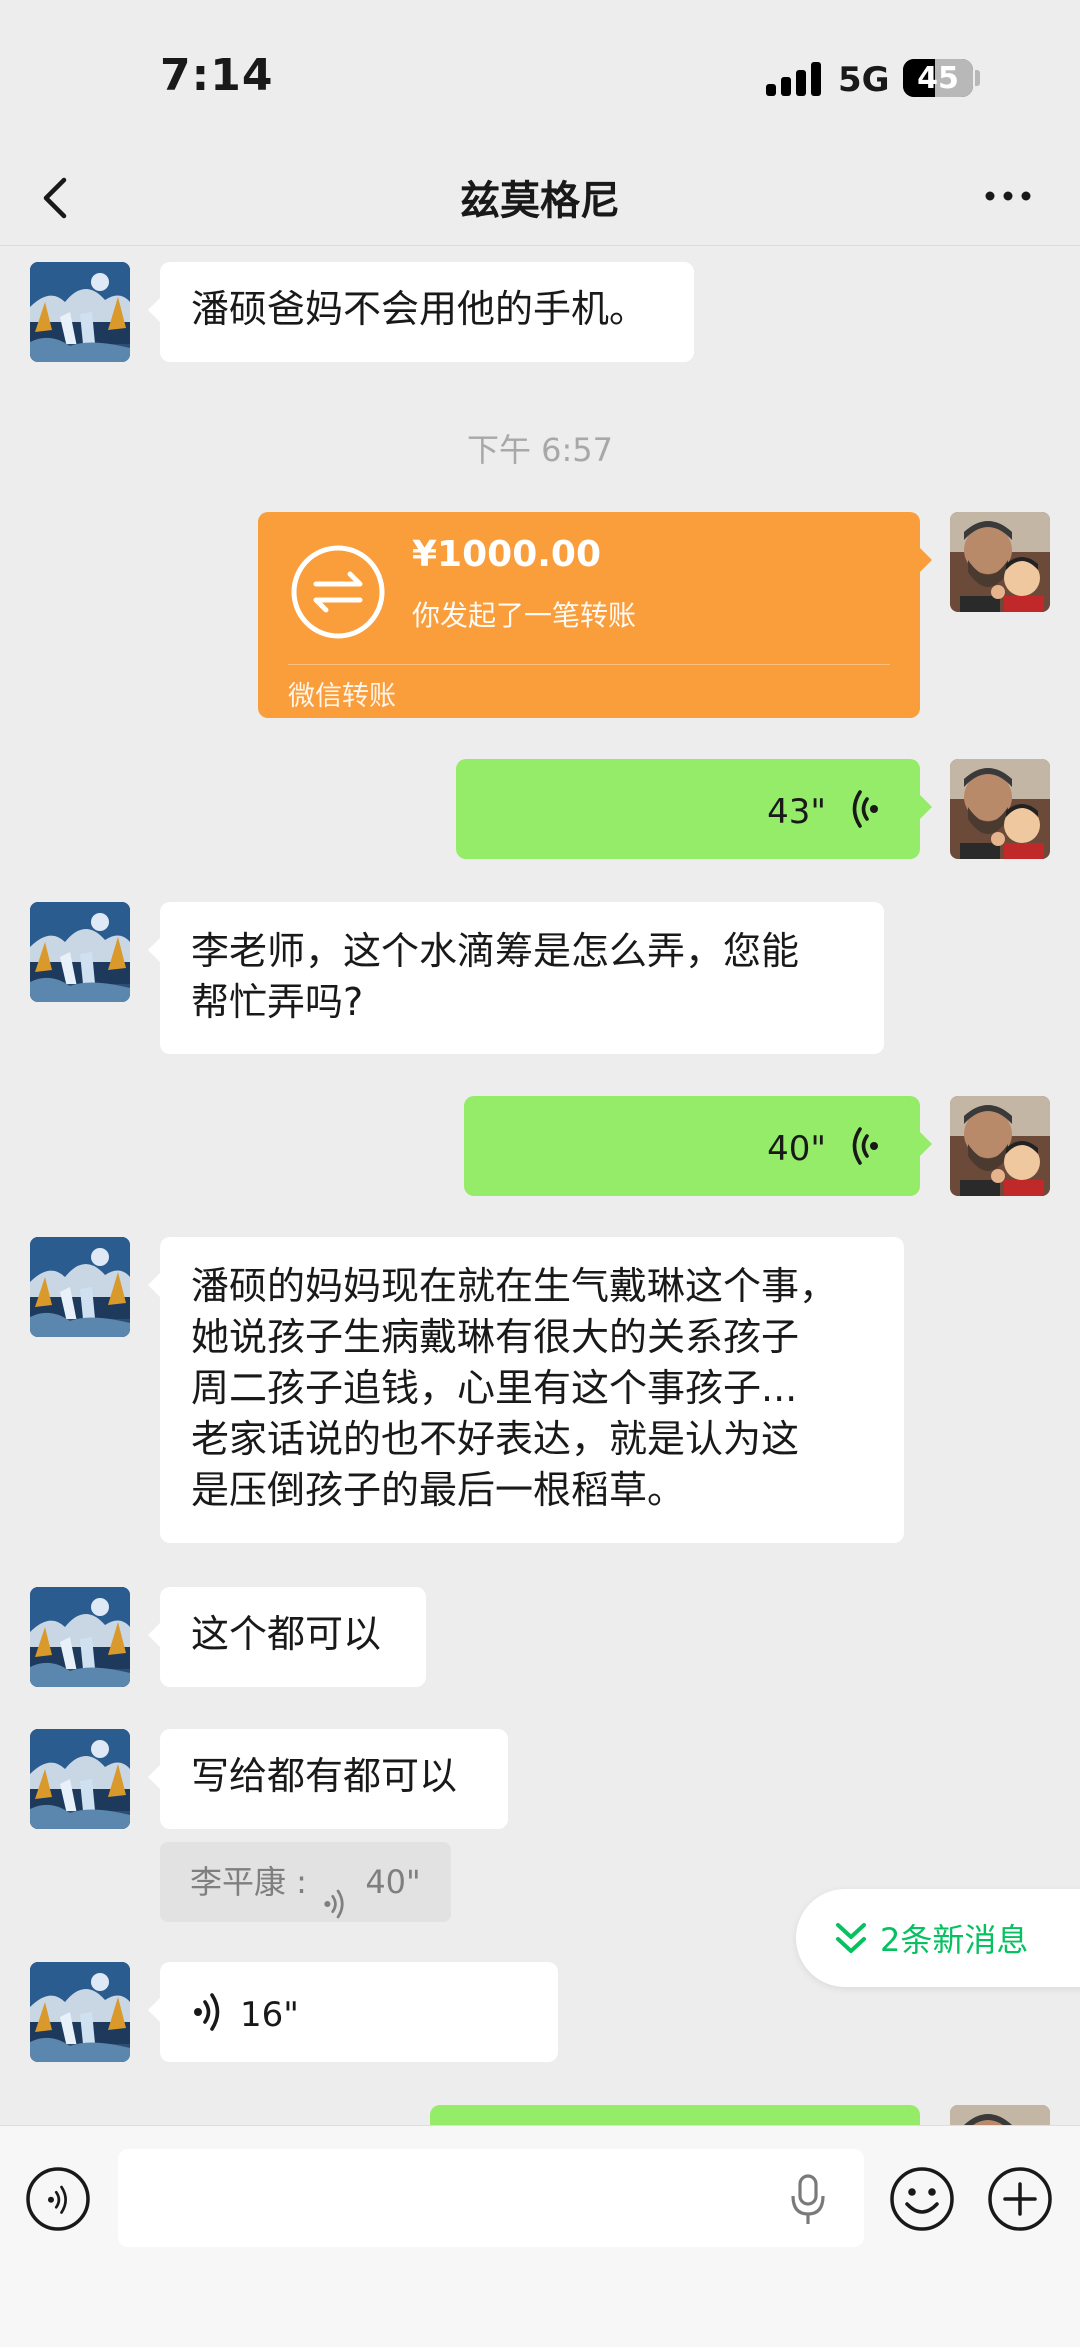 This screenshot has height=2347, width=1080. Describe the element at coordinates (507, 554) in the screenshot. I see `transfer-amount: ¥1000.00` at that location.